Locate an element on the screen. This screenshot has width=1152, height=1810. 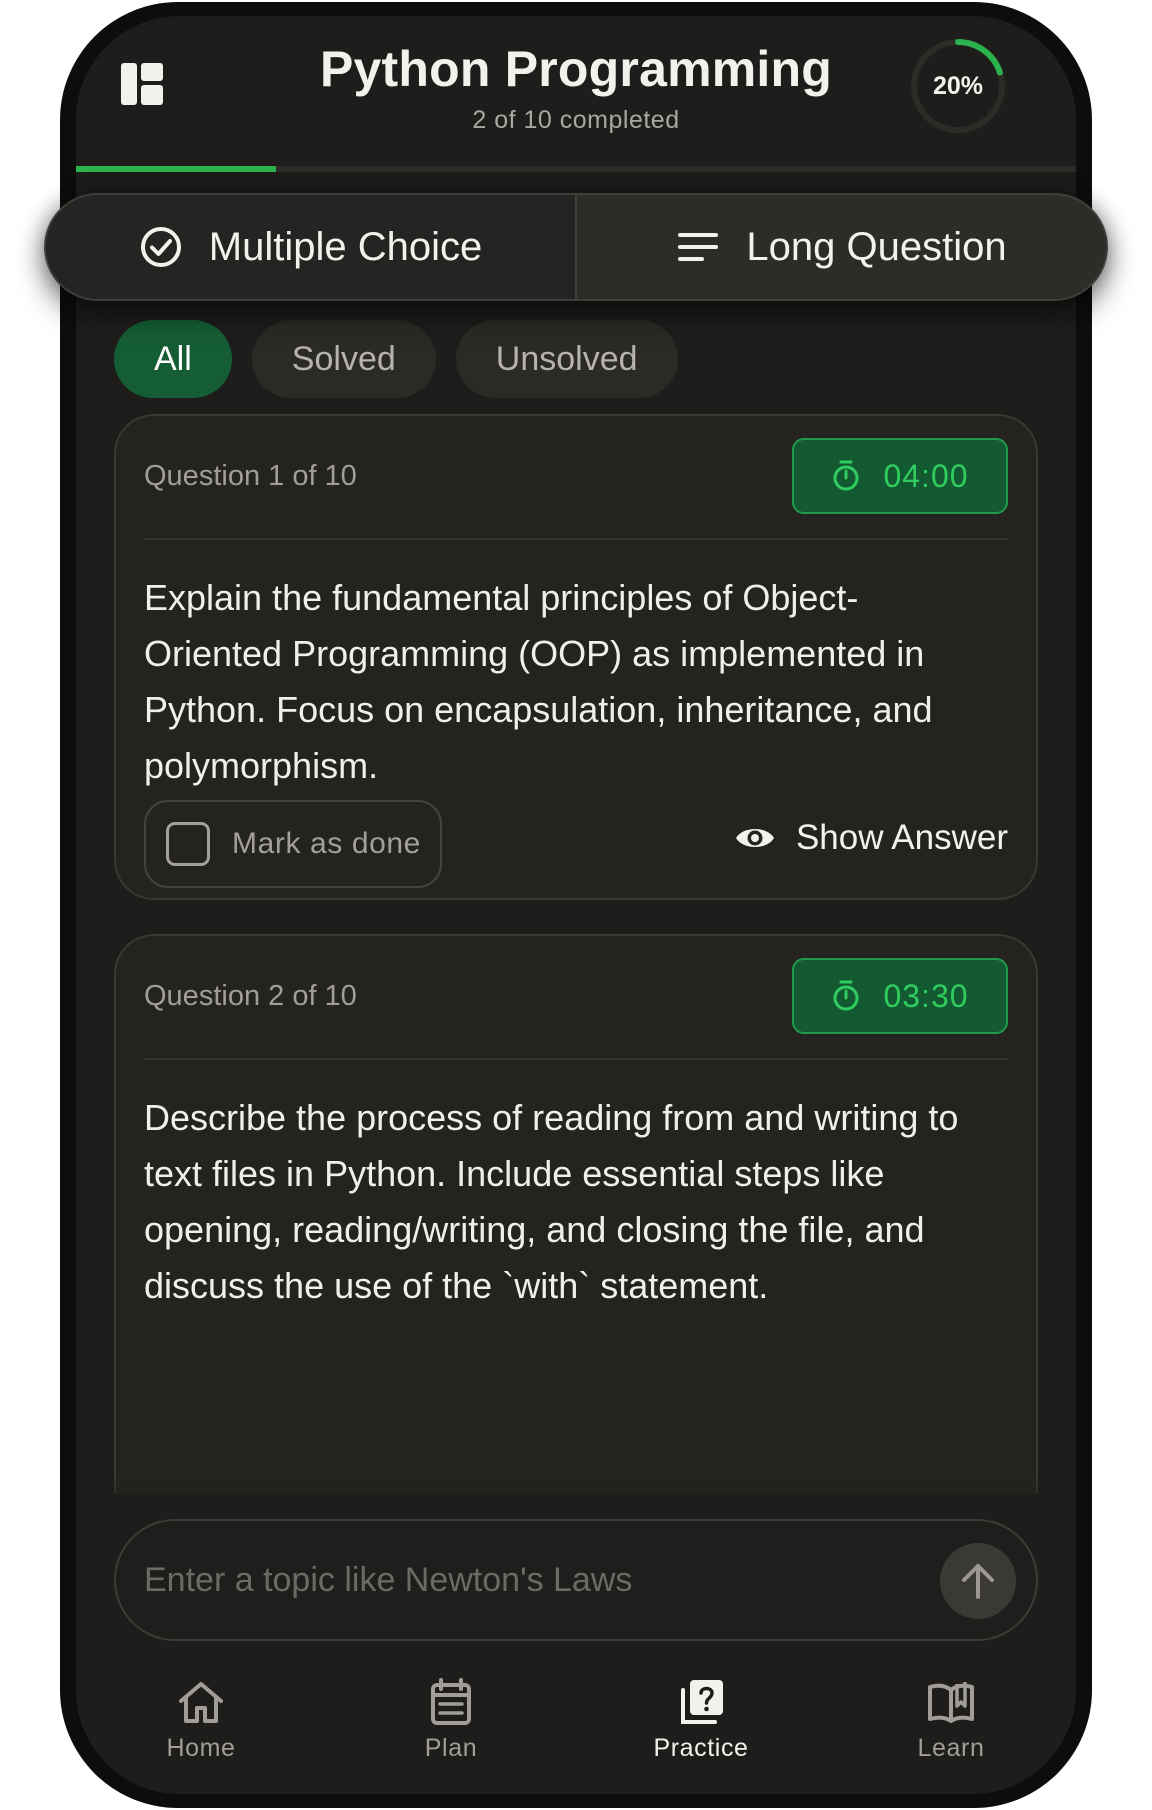
question-type-tabs: Multiple Choice Long Question is located at coordinates (576, 247).